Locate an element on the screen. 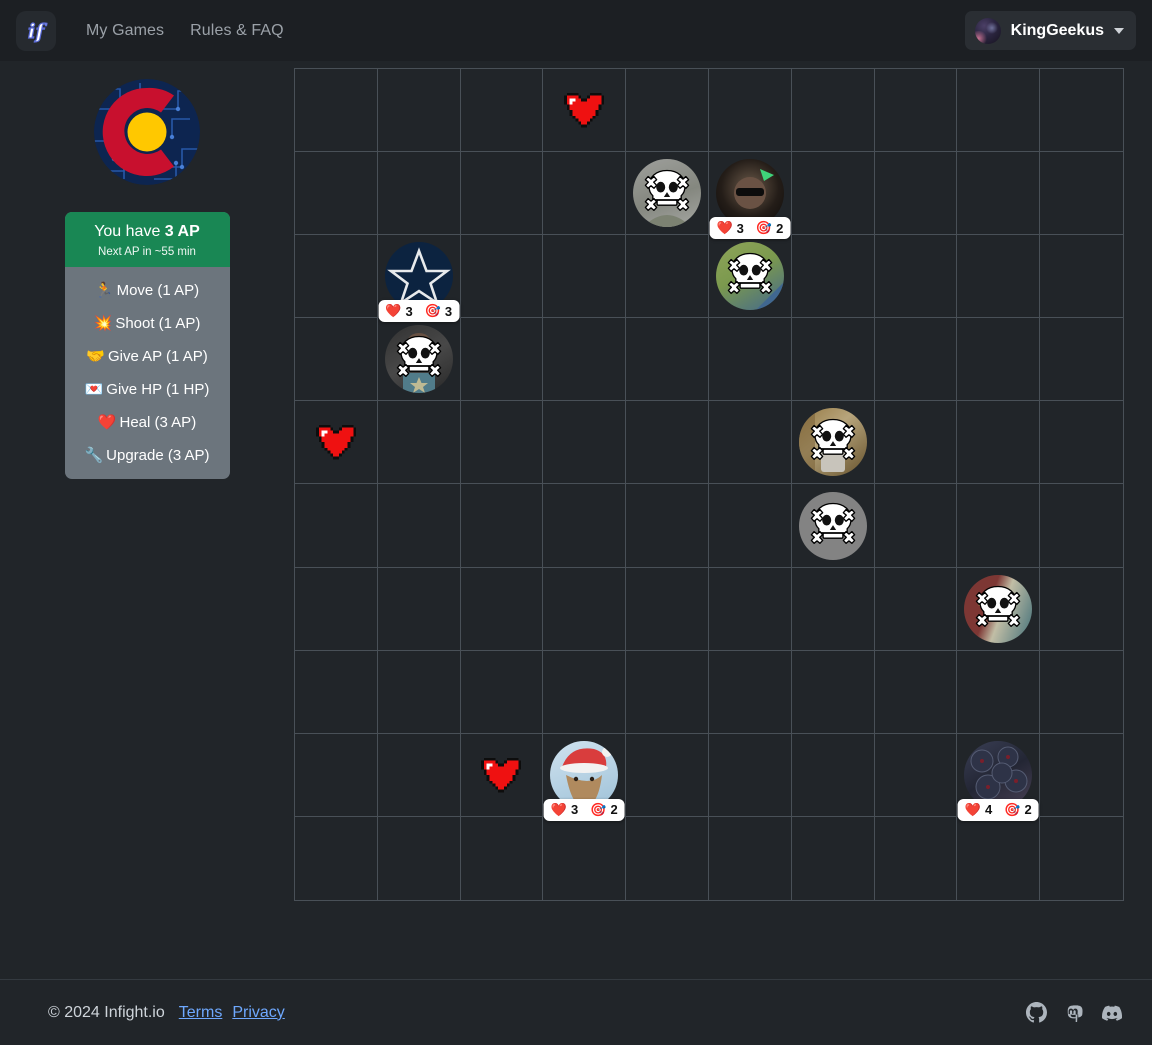 The image size is (1152, 1045). board-cell: ❤️ 4 🎯 2 is located at coordinates (999, 777).